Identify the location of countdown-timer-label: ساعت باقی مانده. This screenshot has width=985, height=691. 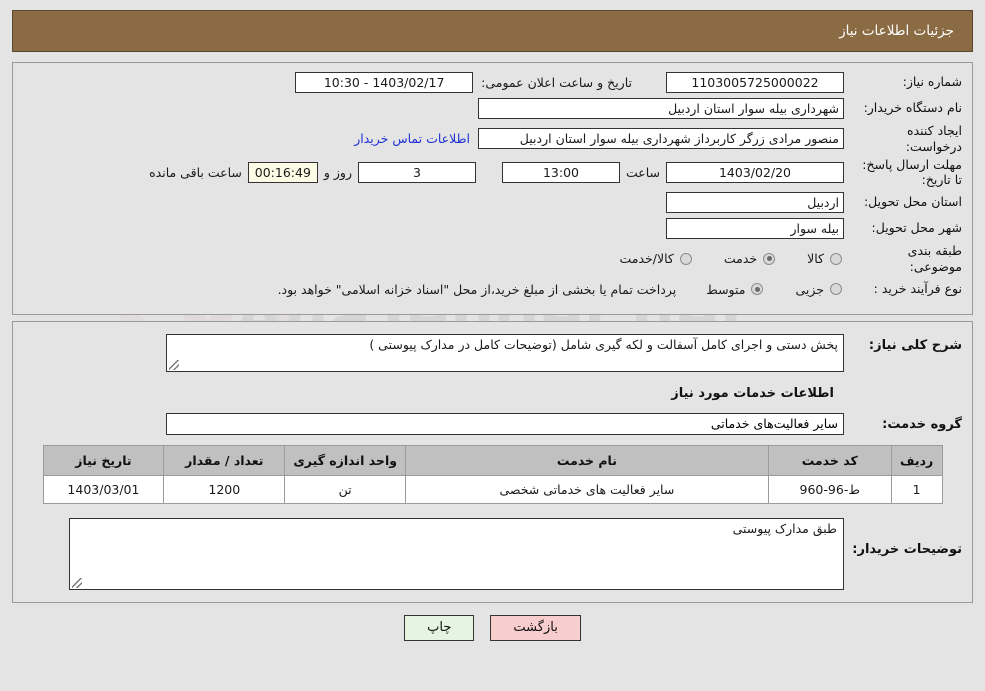
(195, 173).